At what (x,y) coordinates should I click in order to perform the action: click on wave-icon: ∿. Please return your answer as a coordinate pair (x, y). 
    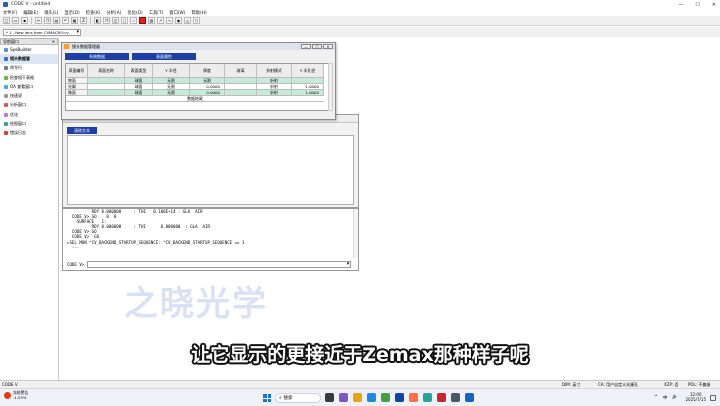
    Looking at the image, I should click on (169, 20).